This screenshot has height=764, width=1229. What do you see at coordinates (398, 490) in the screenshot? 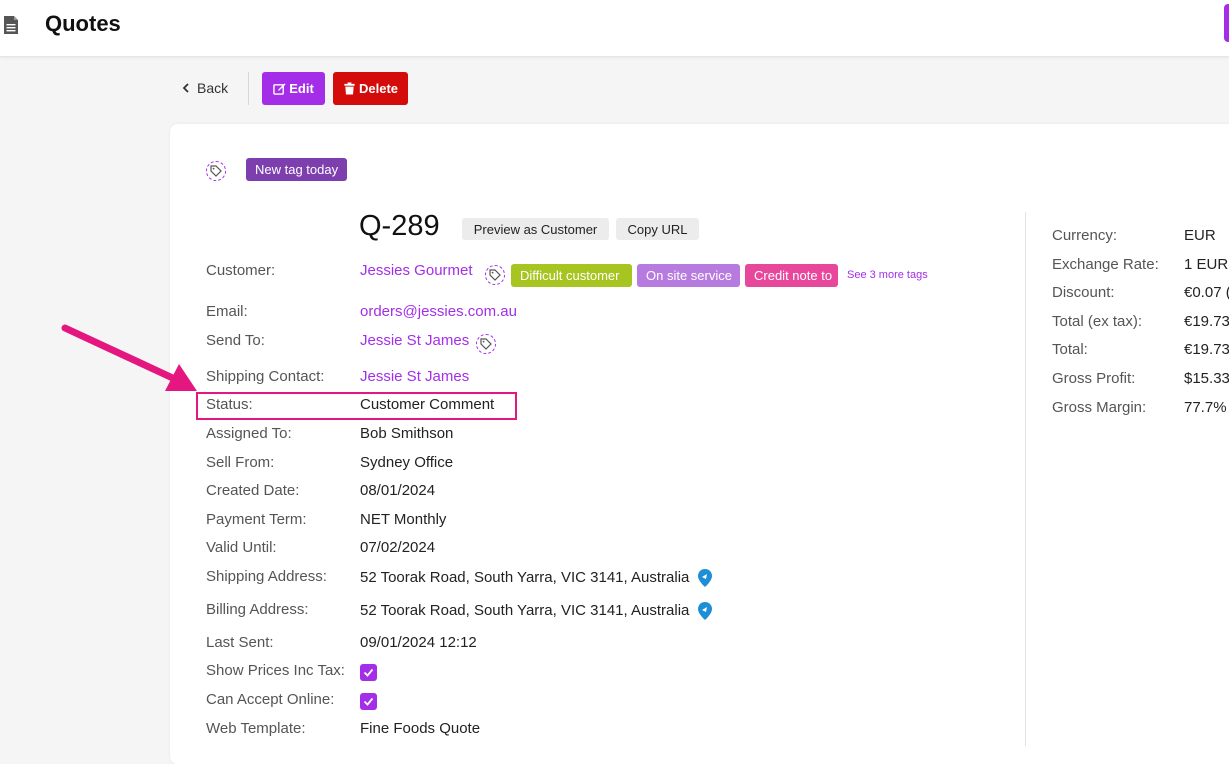
I see `created-date-value: 08/01/2024` at bounding box center [398, 490].